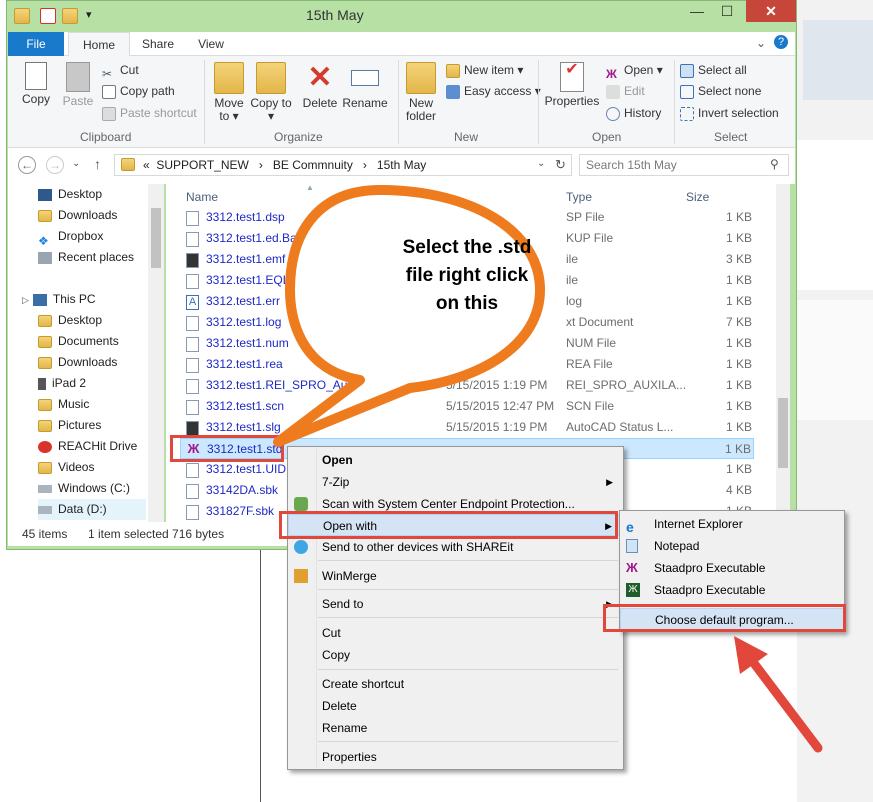 Image resolution: width=873 pixels, height=802 pixels. I want to click on open-button: Ж Open ▾, so click(634, 70).